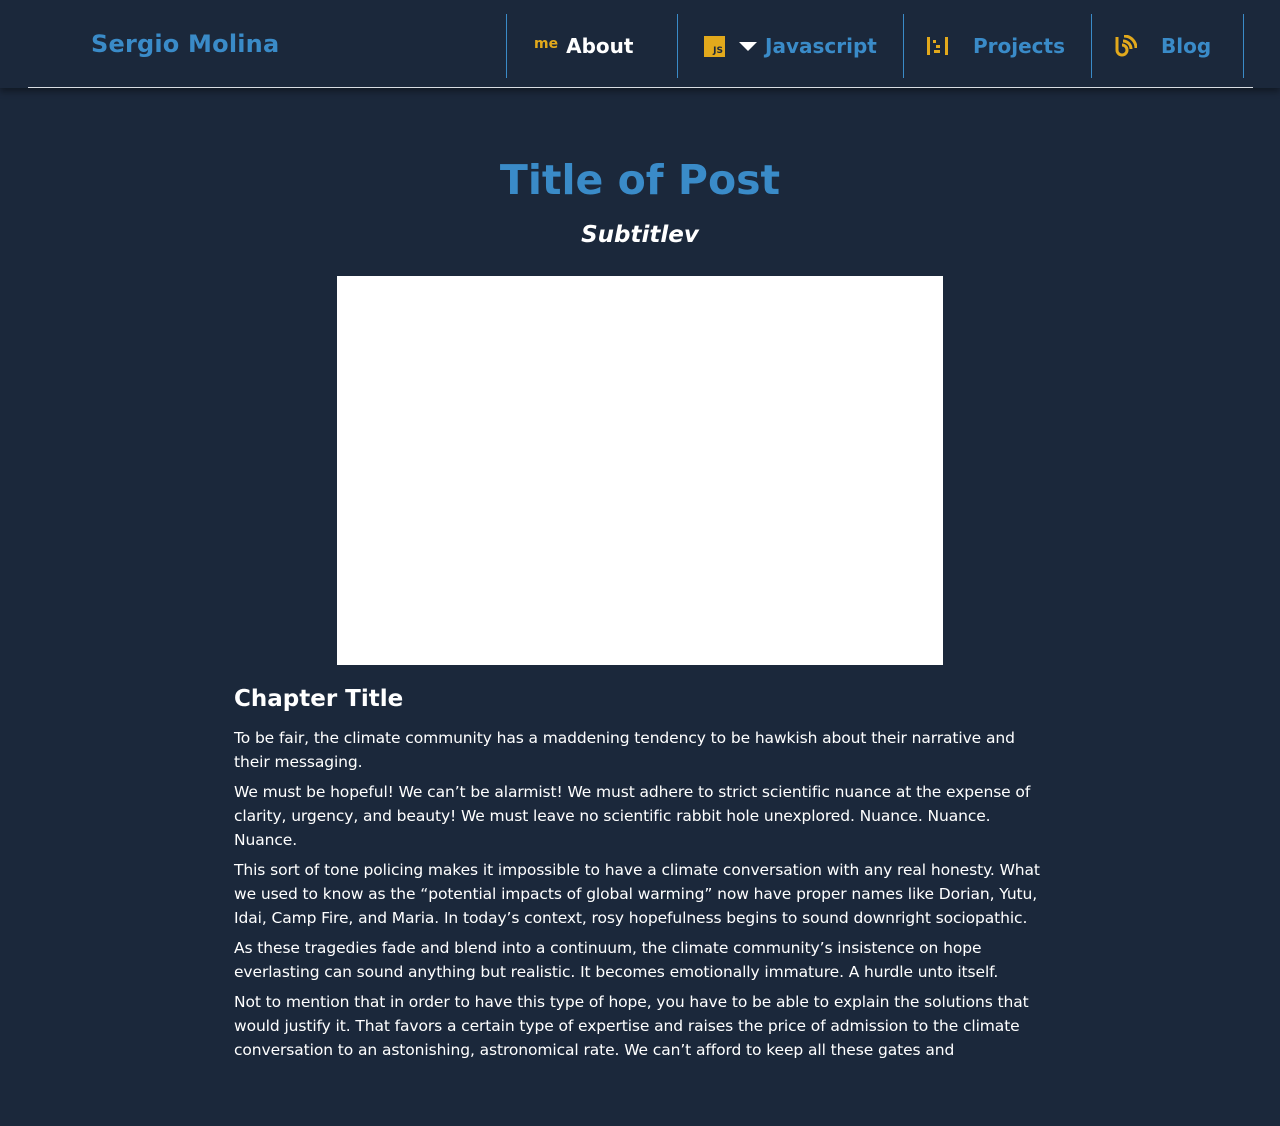  I want to click on post-title: Title of Post, so click(640, 180).